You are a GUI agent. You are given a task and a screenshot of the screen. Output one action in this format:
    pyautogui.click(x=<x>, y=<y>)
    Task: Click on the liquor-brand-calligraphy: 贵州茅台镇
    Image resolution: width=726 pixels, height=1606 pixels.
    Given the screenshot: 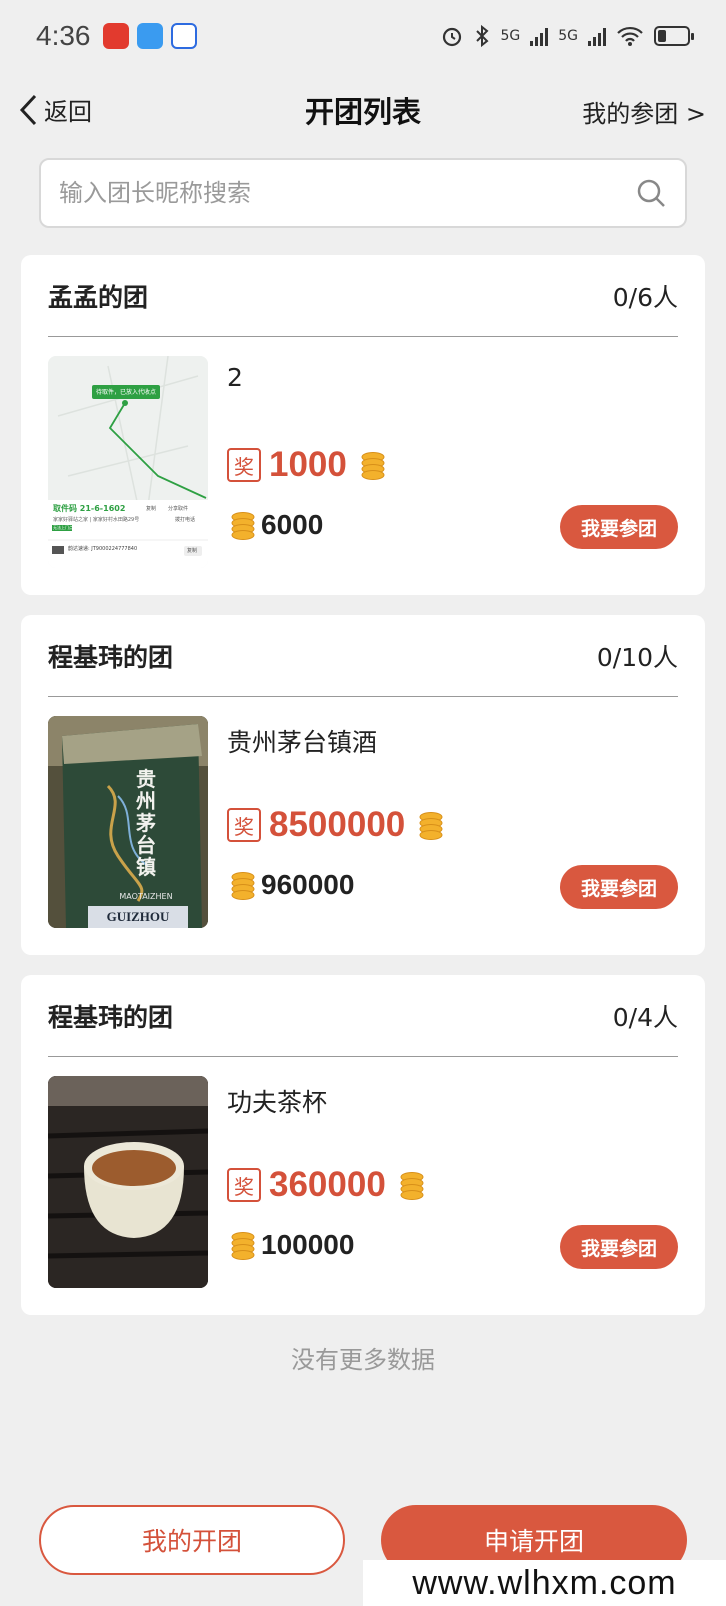 What is the action you would take?
    pyautogui.click(x=146, y=823)
    